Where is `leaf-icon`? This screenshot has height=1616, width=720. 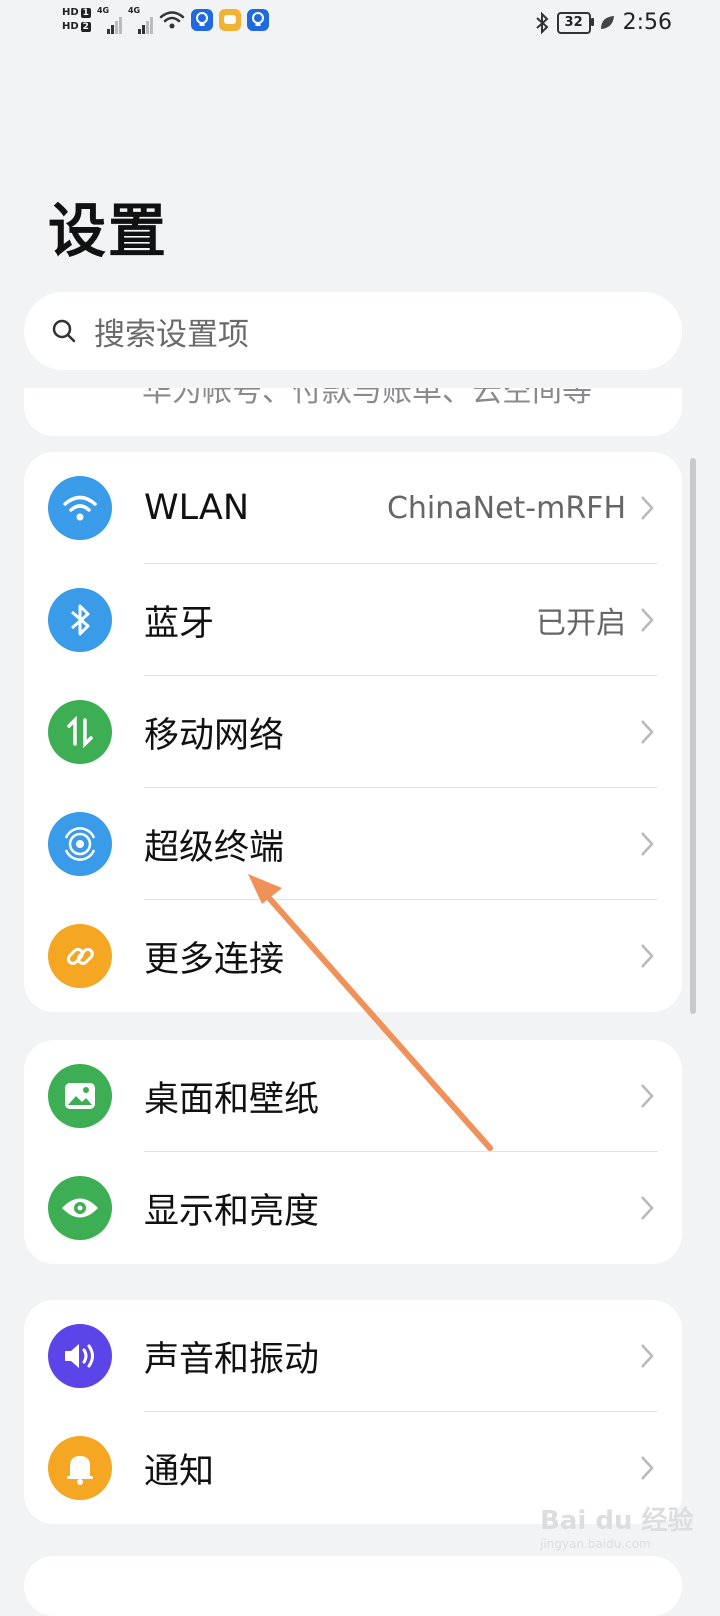
leaf-icon is located at coordinates (607, 22).